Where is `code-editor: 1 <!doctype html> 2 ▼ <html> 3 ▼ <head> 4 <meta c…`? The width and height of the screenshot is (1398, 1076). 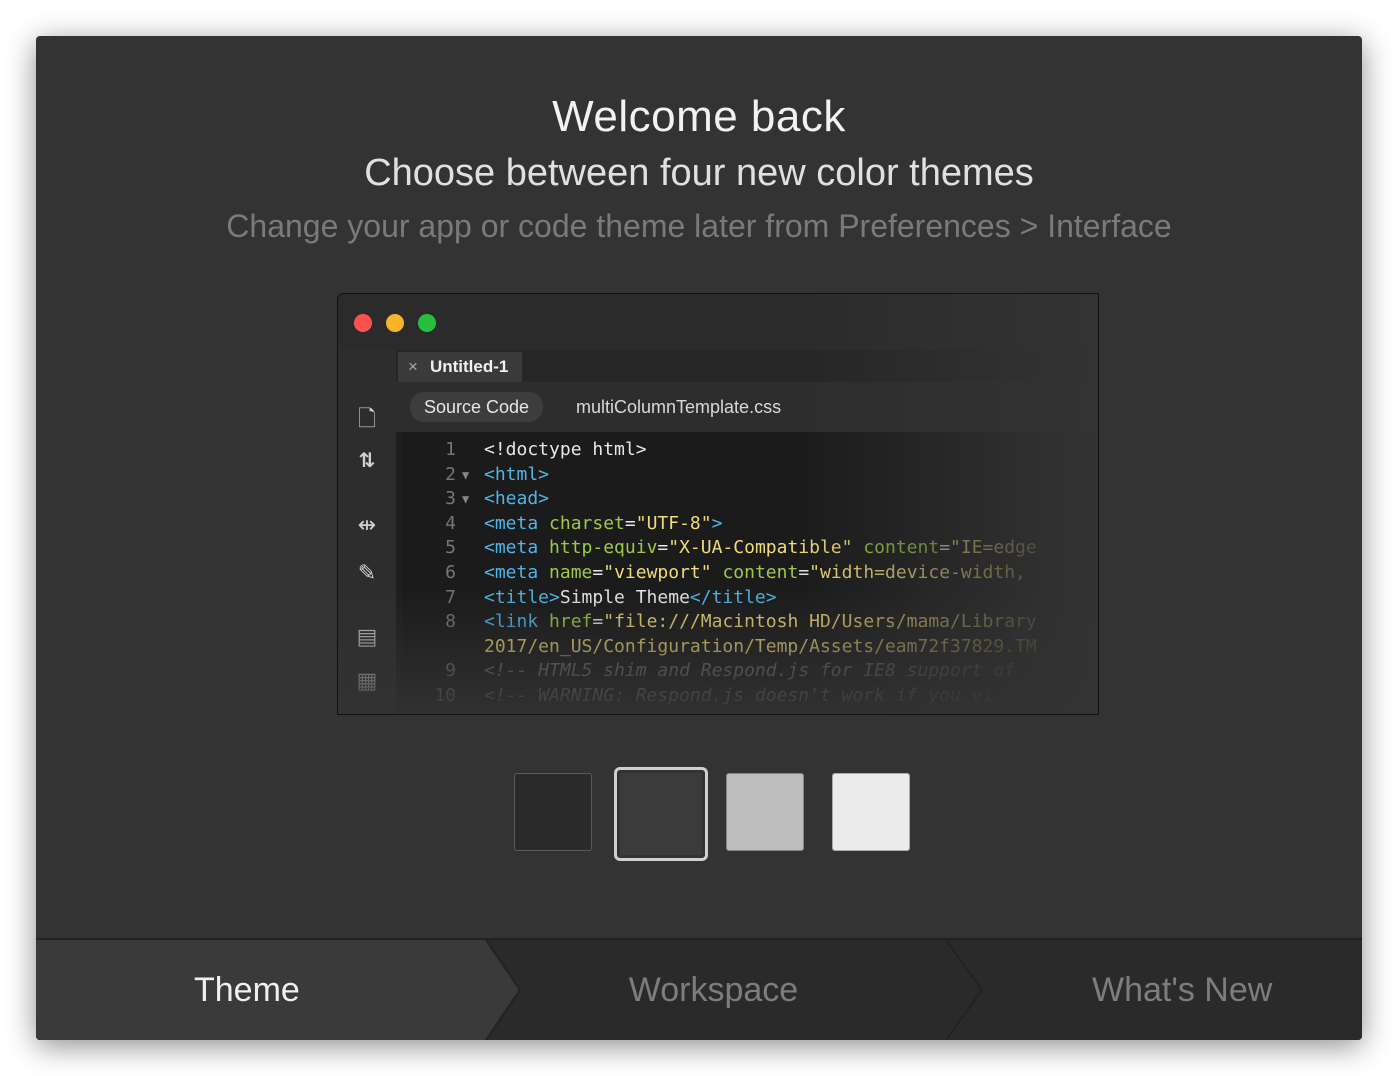
code-editor: 1 <!doctype html> 2 ▼ <html> 3 ▼ <head> 4 <meta c… is located at coordinates (750, 573).